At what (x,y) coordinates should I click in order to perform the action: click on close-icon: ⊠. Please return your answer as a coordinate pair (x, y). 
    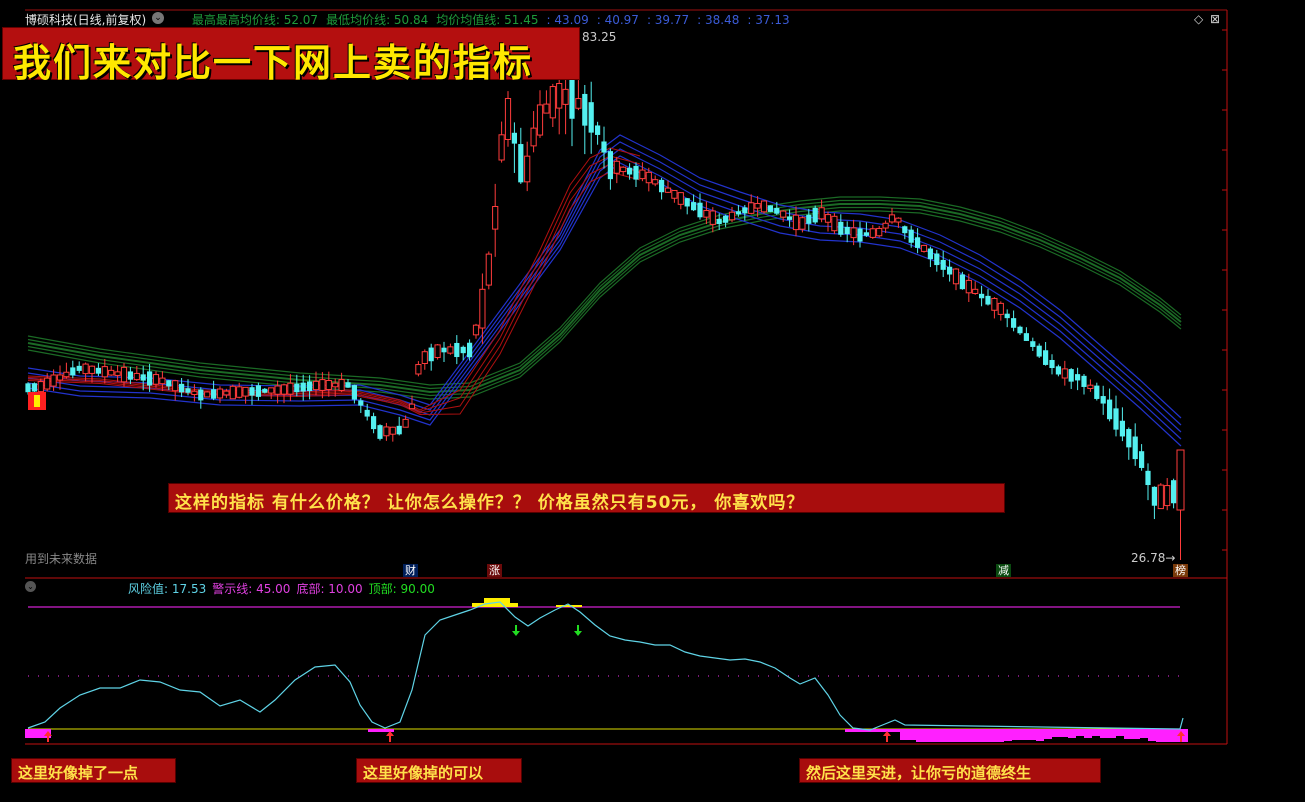
    Looking at the image, I should click on (1215, 19).